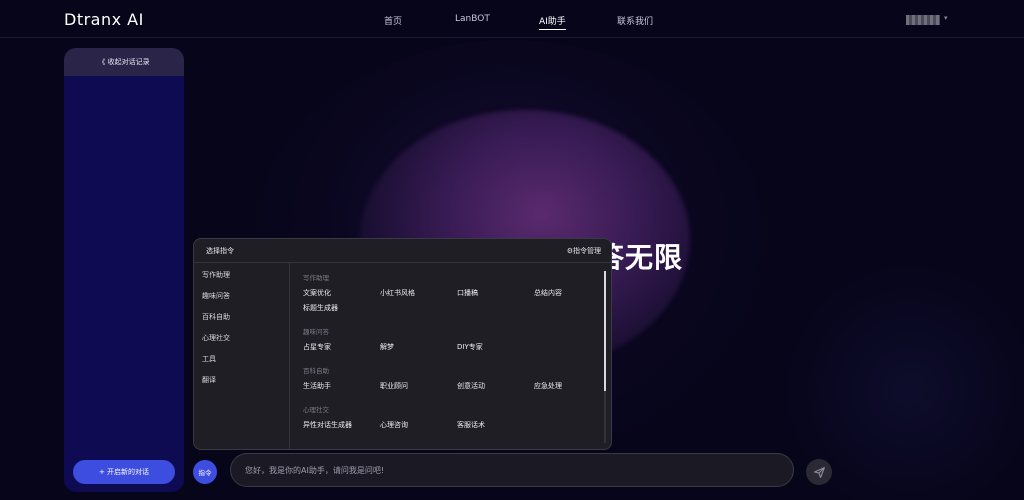  What do you see at coordinates (209, 359) in the screenshot?
I see `category-item: 工具` at bounding box center [209, 359].